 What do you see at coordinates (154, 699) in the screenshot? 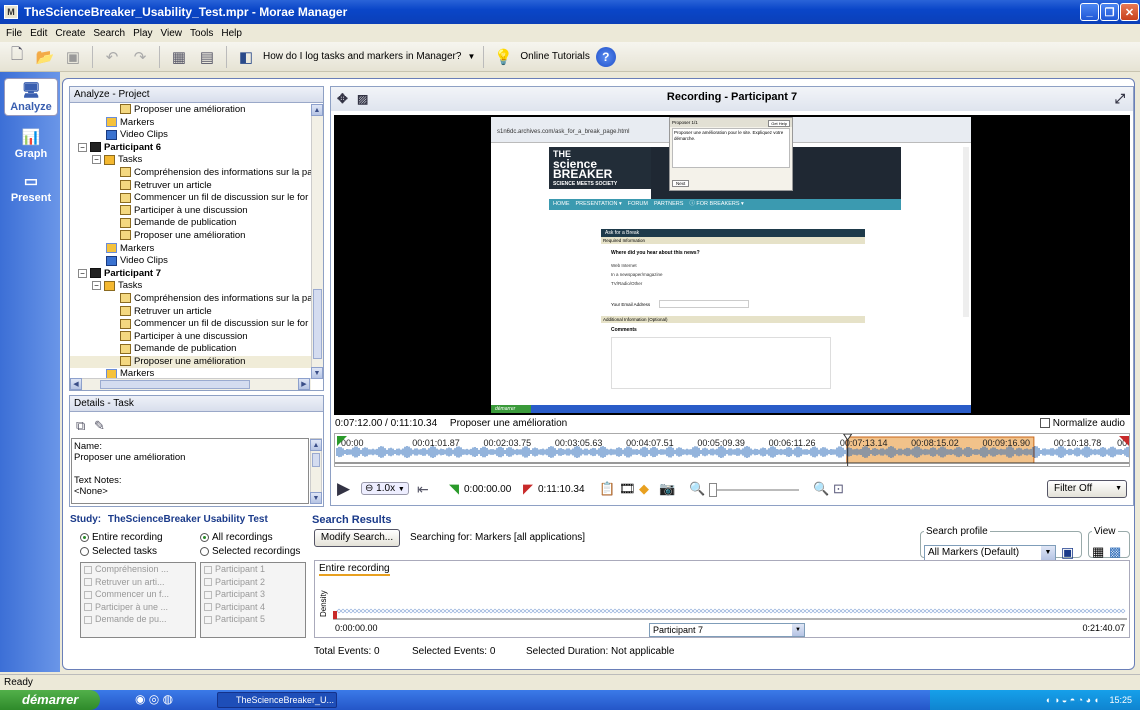
I see `quick-launch-icons: ◉ ◎ ◍` at bounding box center [154, 699].